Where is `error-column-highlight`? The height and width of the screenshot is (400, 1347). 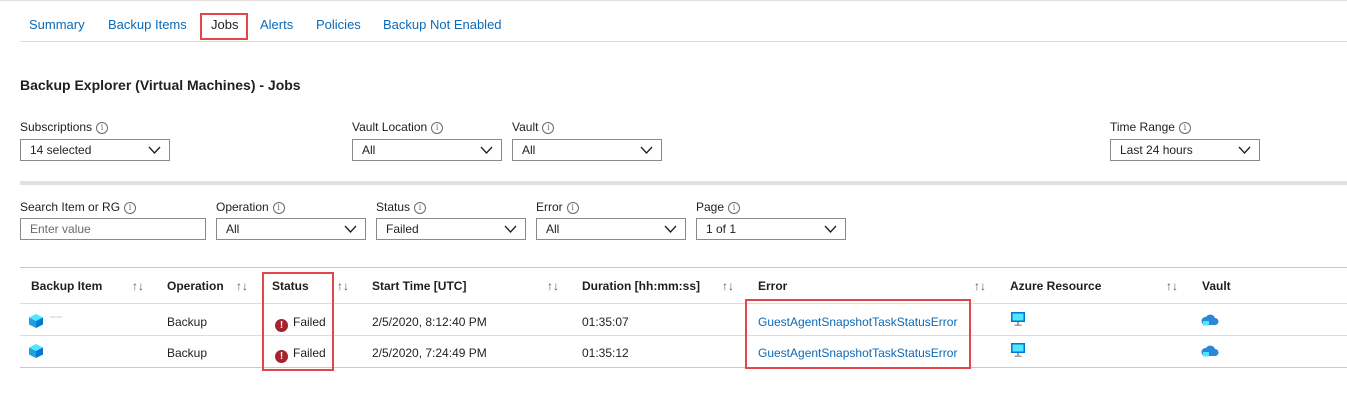 error-column-highlight is located at coordinates (858, 334).